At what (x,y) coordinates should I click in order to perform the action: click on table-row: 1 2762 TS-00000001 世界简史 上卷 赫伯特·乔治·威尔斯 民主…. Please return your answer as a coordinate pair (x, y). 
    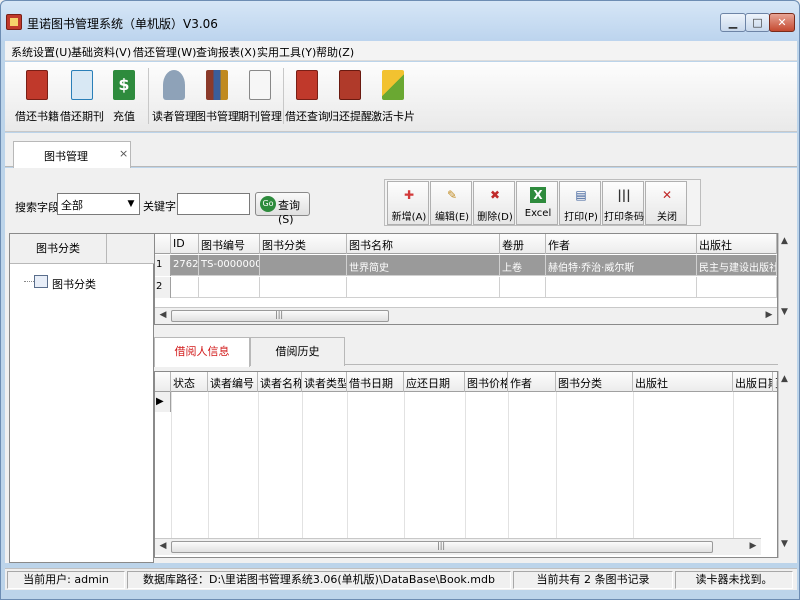
    Looking at the image, I should click on (466, 265).